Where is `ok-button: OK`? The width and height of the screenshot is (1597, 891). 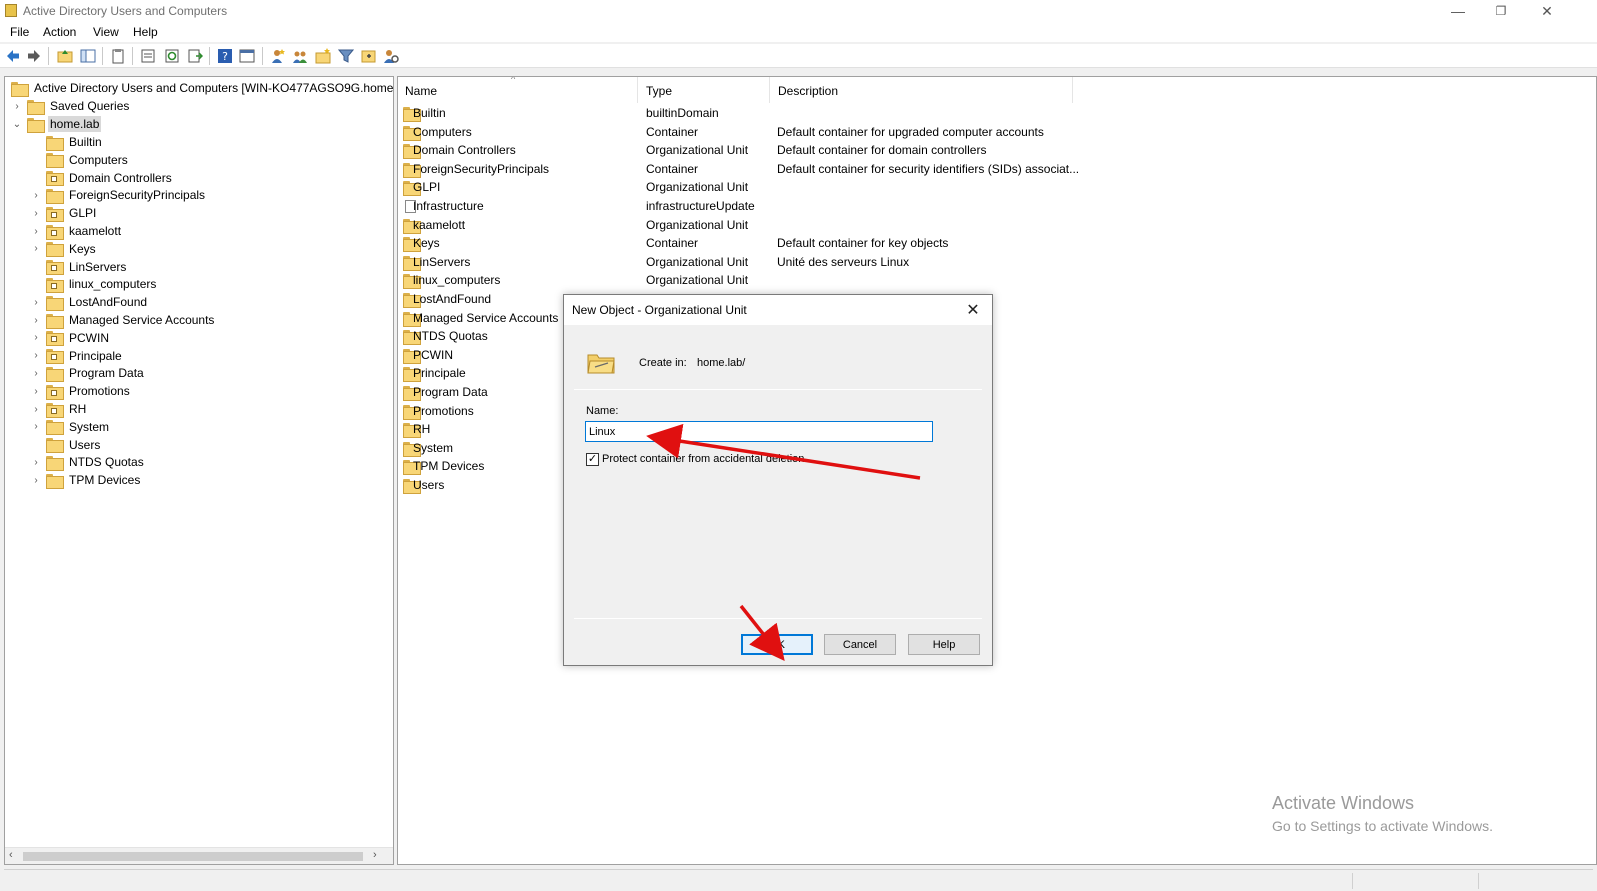 ok-button: OK is located at coordinates (777, 644).